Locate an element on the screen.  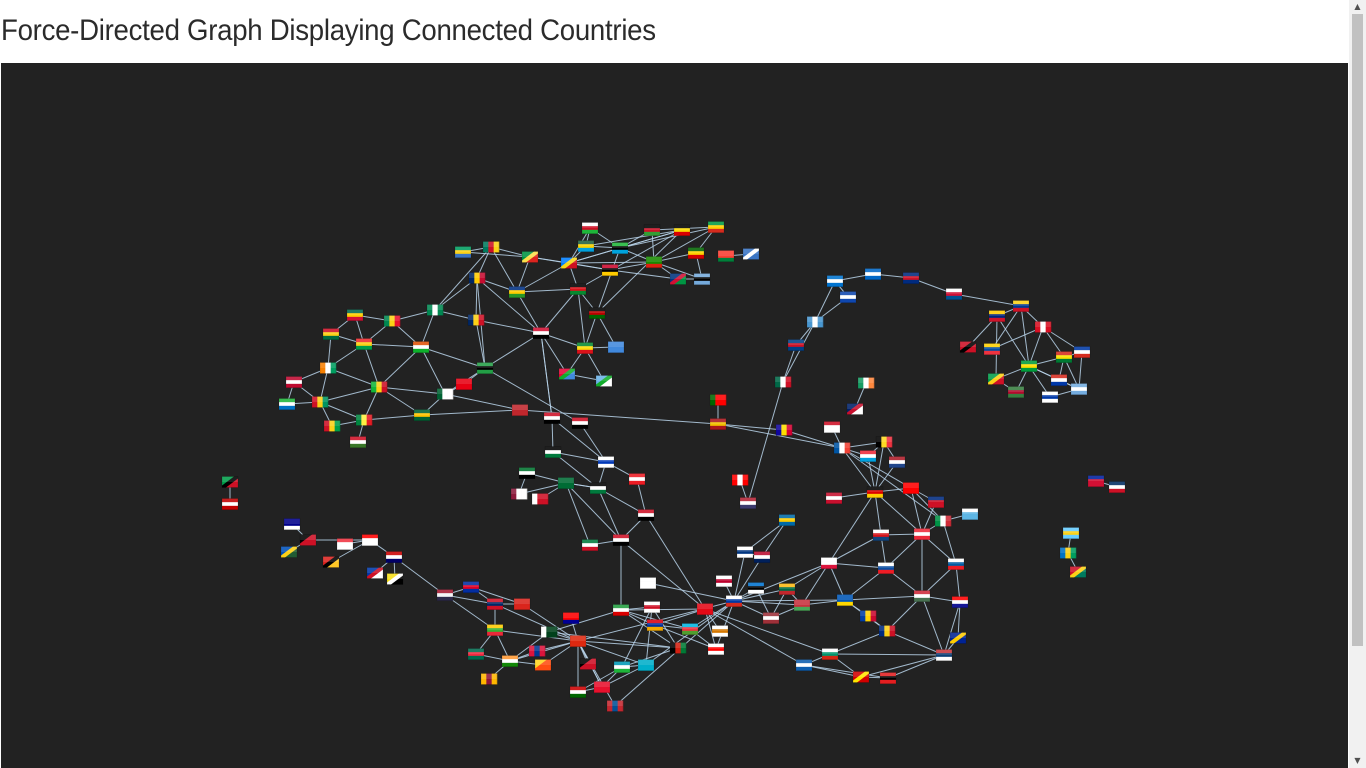
country-flag-node-ly is located at coordinates (485, 368).